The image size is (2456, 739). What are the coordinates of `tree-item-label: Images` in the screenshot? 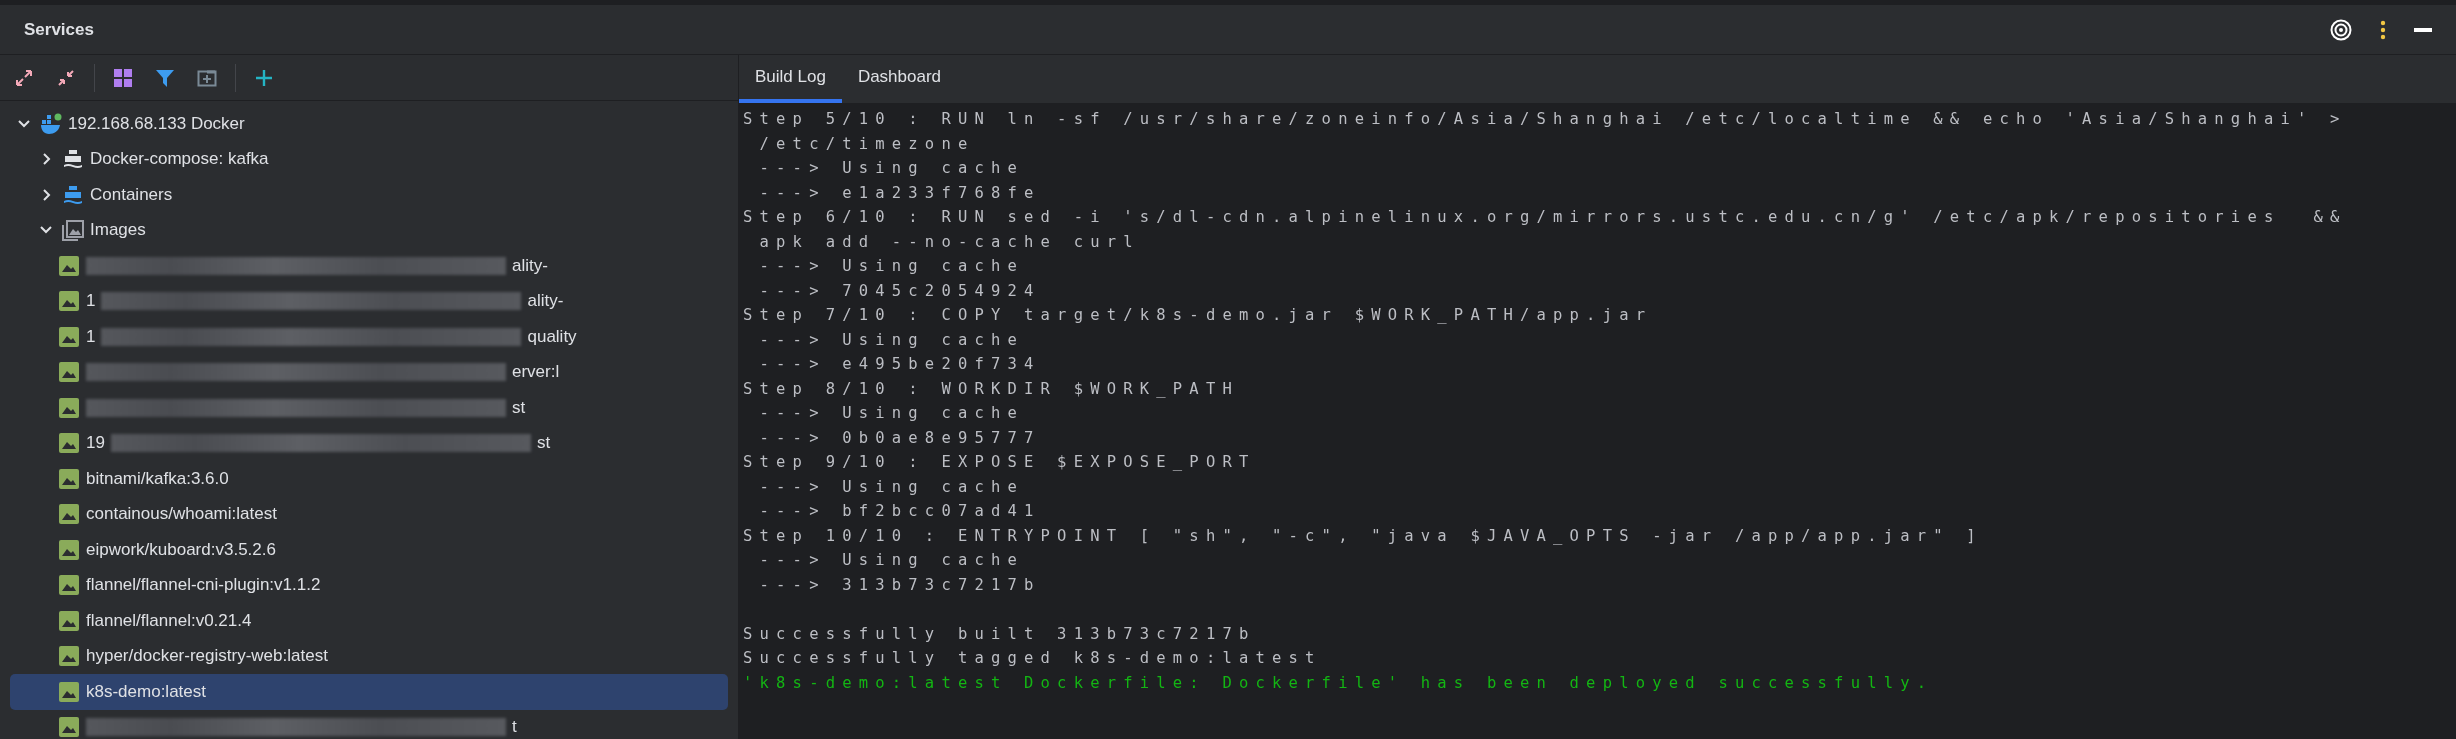 It's located at (118, 230).